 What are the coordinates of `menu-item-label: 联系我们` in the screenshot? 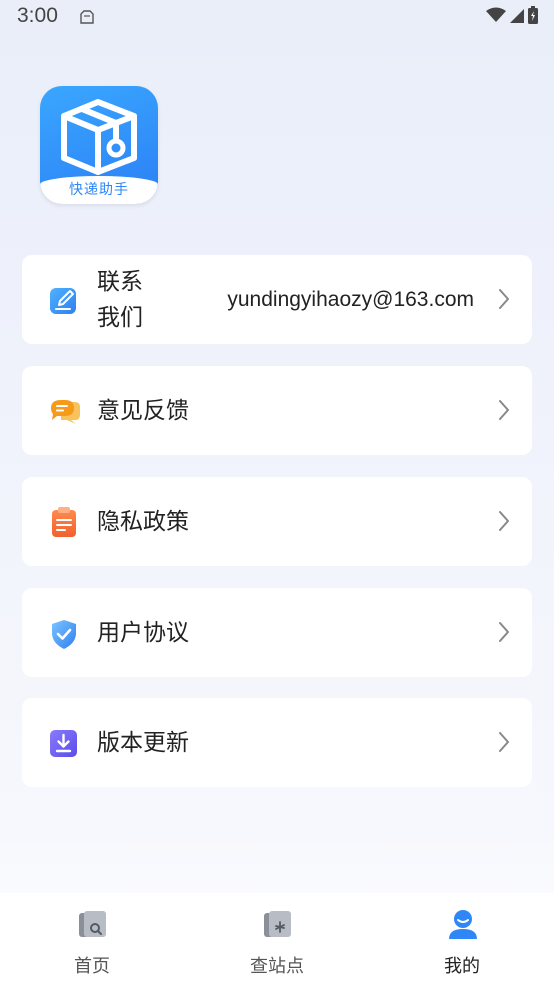 It's located at (120, 300).